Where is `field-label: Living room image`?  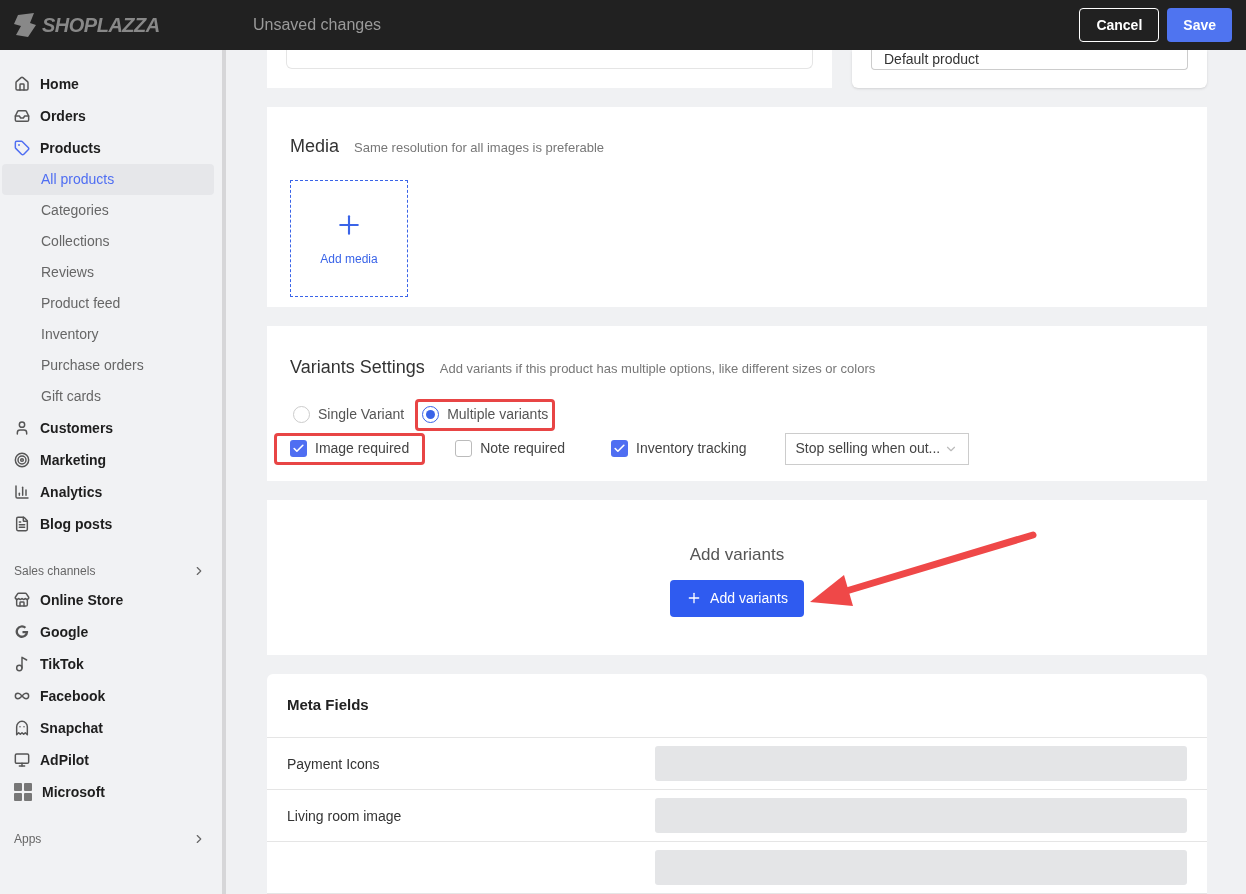 field-label: Living room image is located at coordinates (344, 815).